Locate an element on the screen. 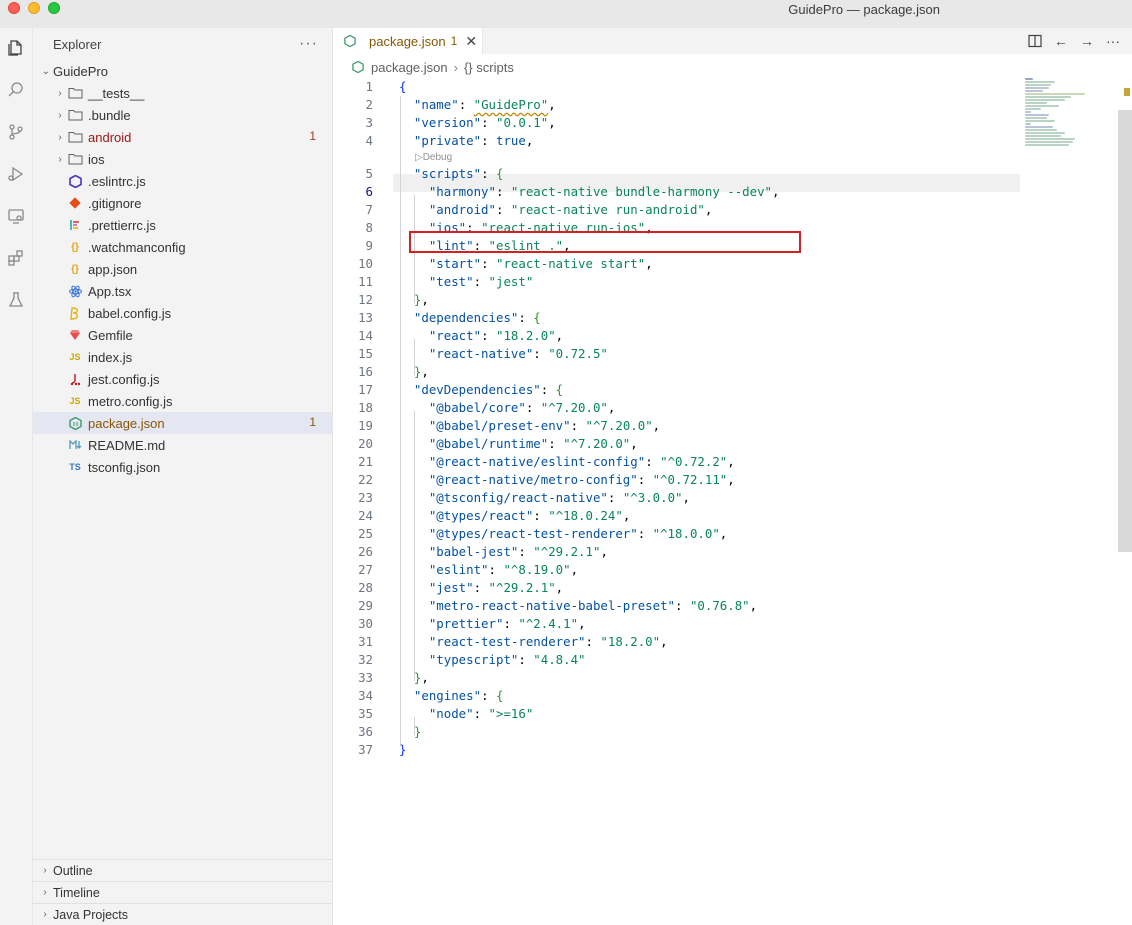 The width and height of the screenshot is (1132, 925). tree-item-tests: › __tests__ is located at coordinates (182, 93).